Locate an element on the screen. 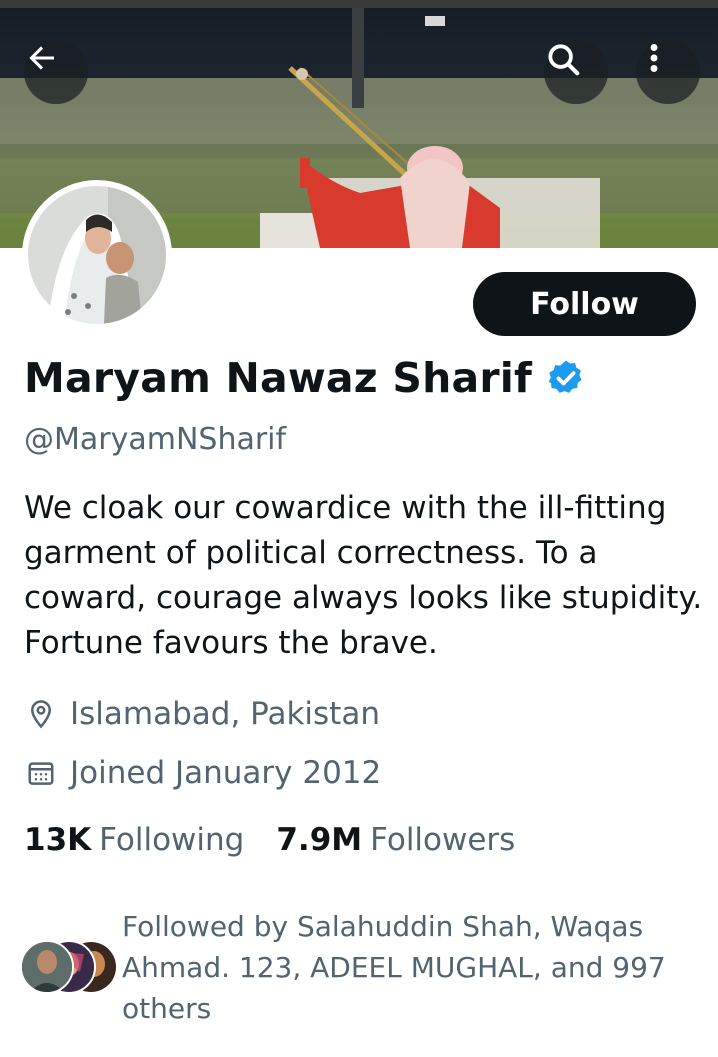  following-label: Following is located at coordinates (172, 840).